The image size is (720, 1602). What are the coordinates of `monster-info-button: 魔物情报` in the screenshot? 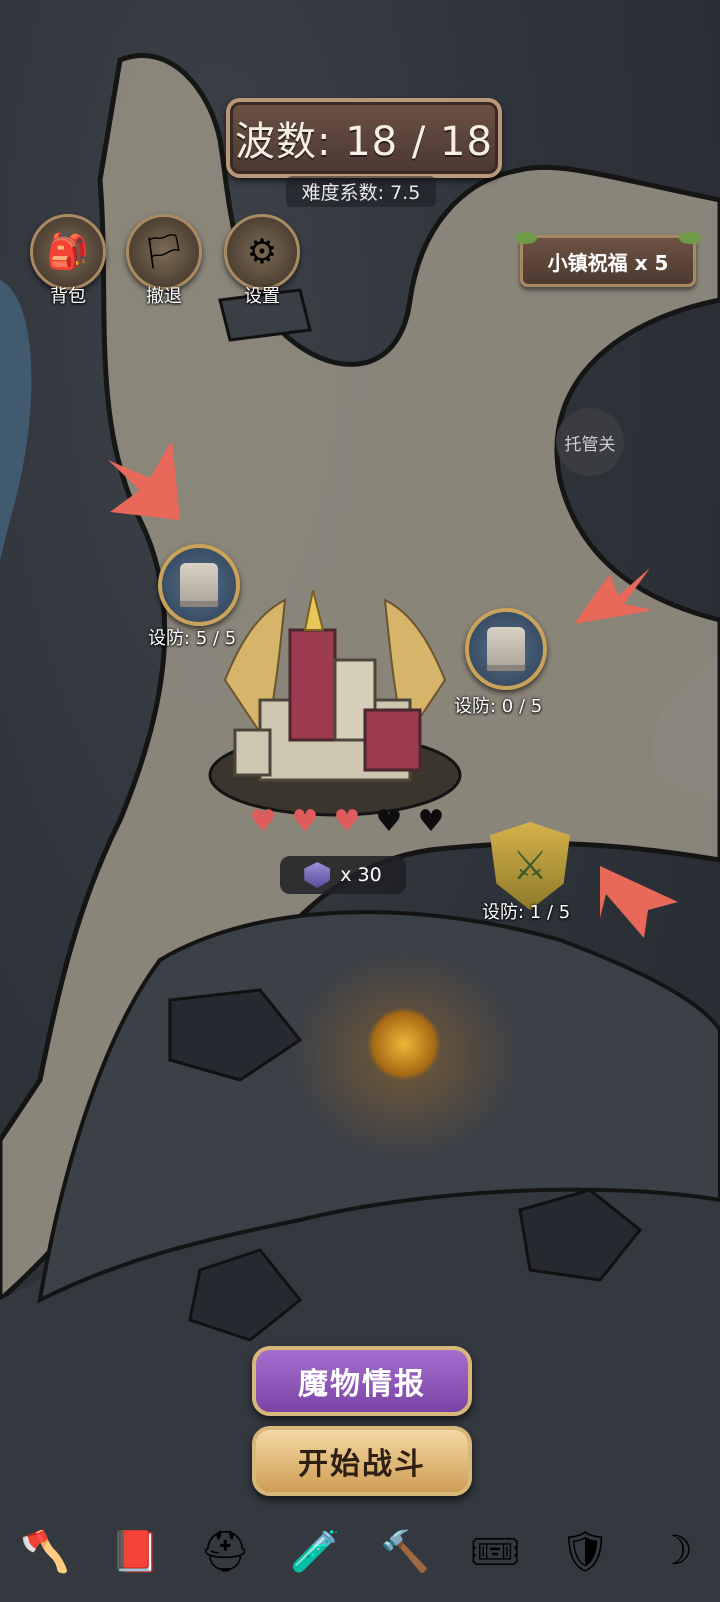 It's located at (362, 1381).